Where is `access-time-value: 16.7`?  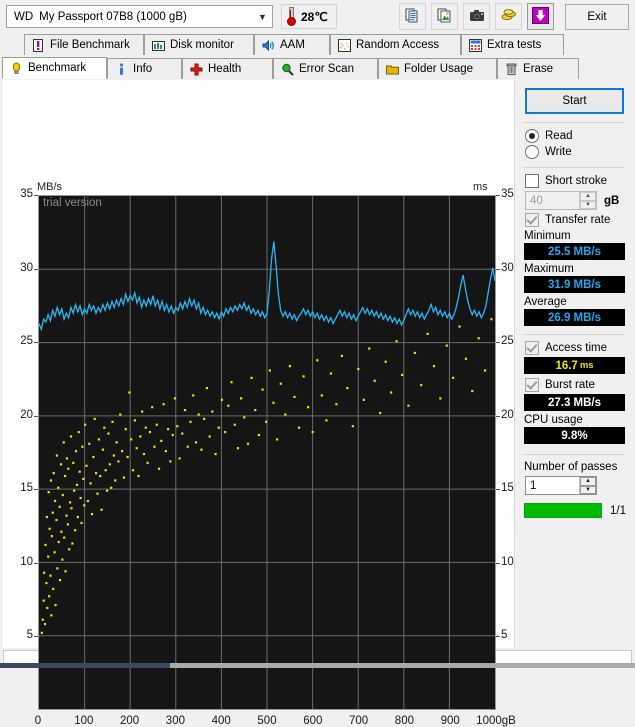 access-time-value: 16.7 is located at coordinates (566, 365).